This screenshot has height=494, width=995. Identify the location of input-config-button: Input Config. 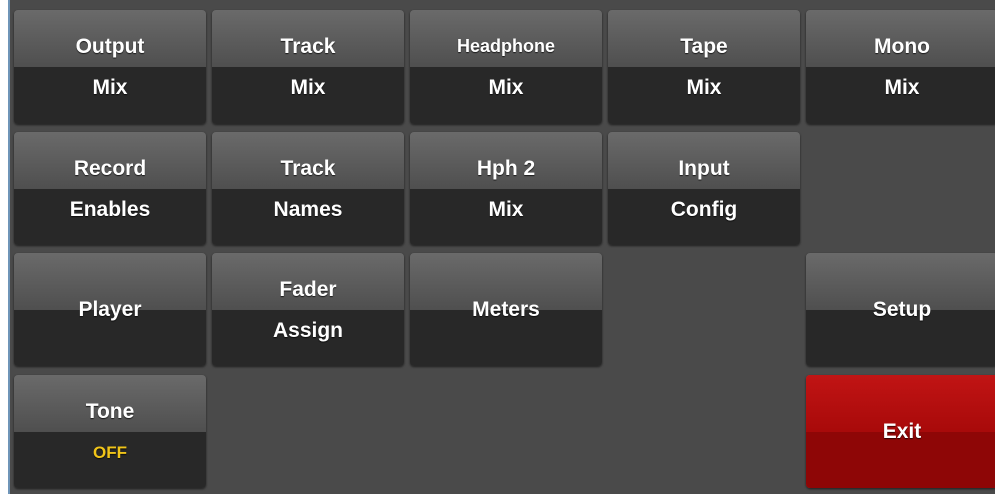
(704, 188).